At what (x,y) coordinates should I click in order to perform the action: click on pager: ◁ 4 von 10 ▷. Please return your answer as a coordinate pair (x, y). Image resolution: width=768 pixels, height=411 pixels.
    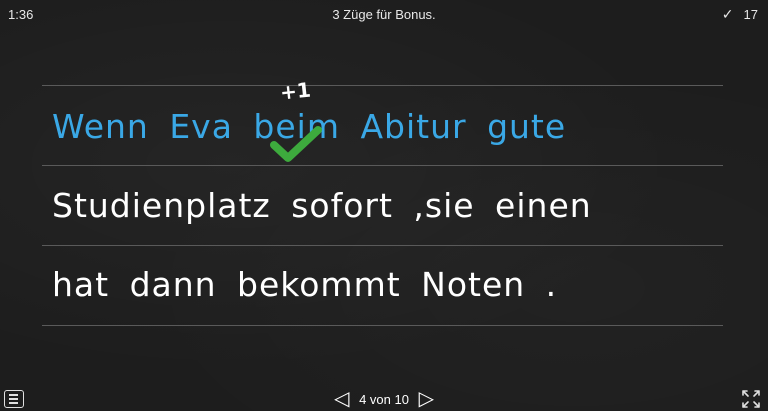
    Looking at the image, I should click on (384, 399).